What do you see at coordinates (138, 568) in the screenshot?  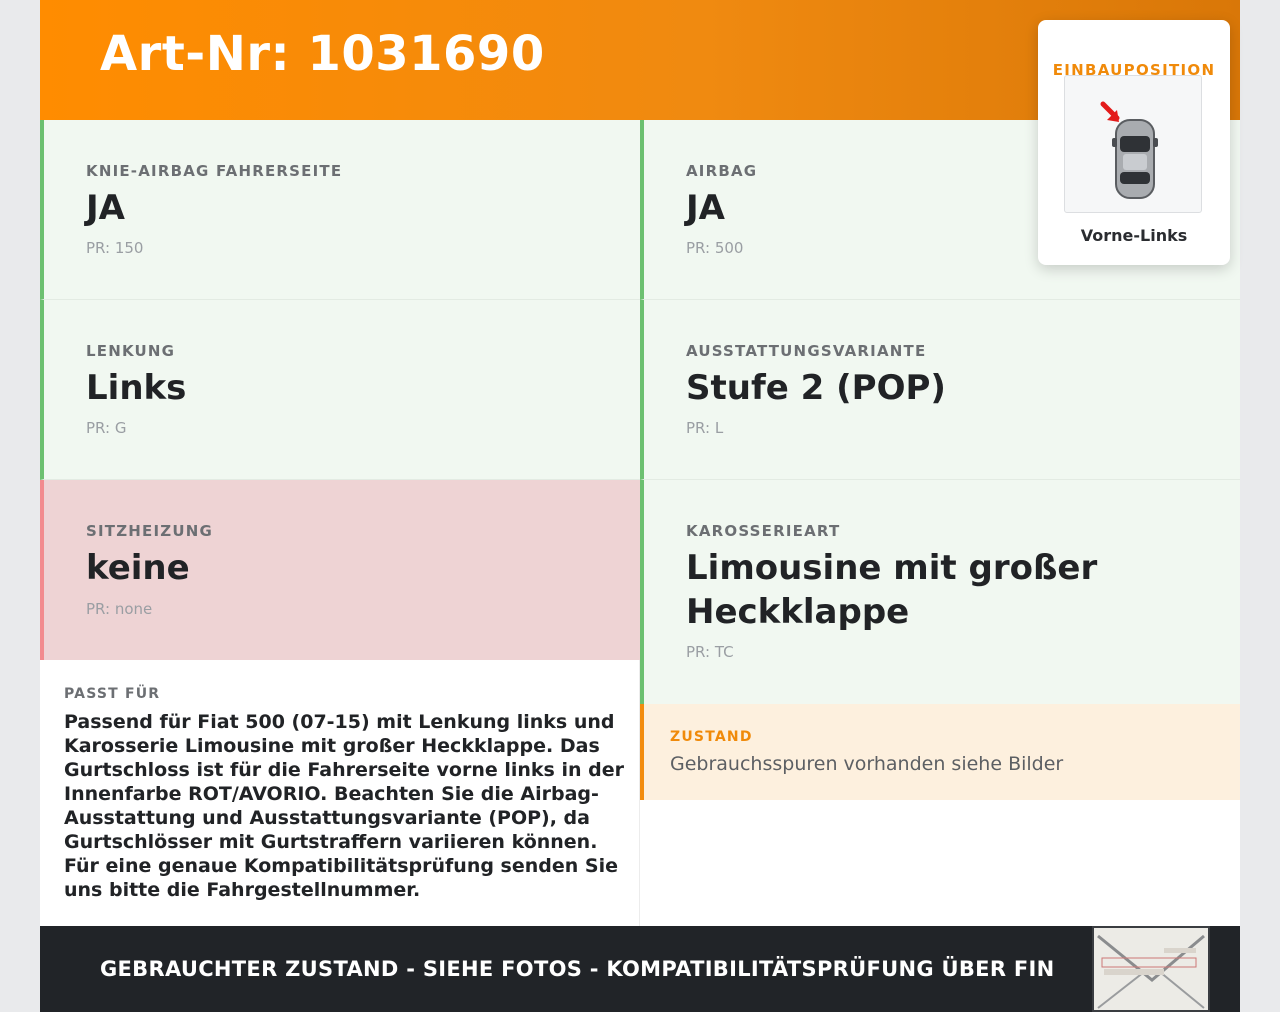 I see `attribute-value: keine` at bounding box center [138, 568].